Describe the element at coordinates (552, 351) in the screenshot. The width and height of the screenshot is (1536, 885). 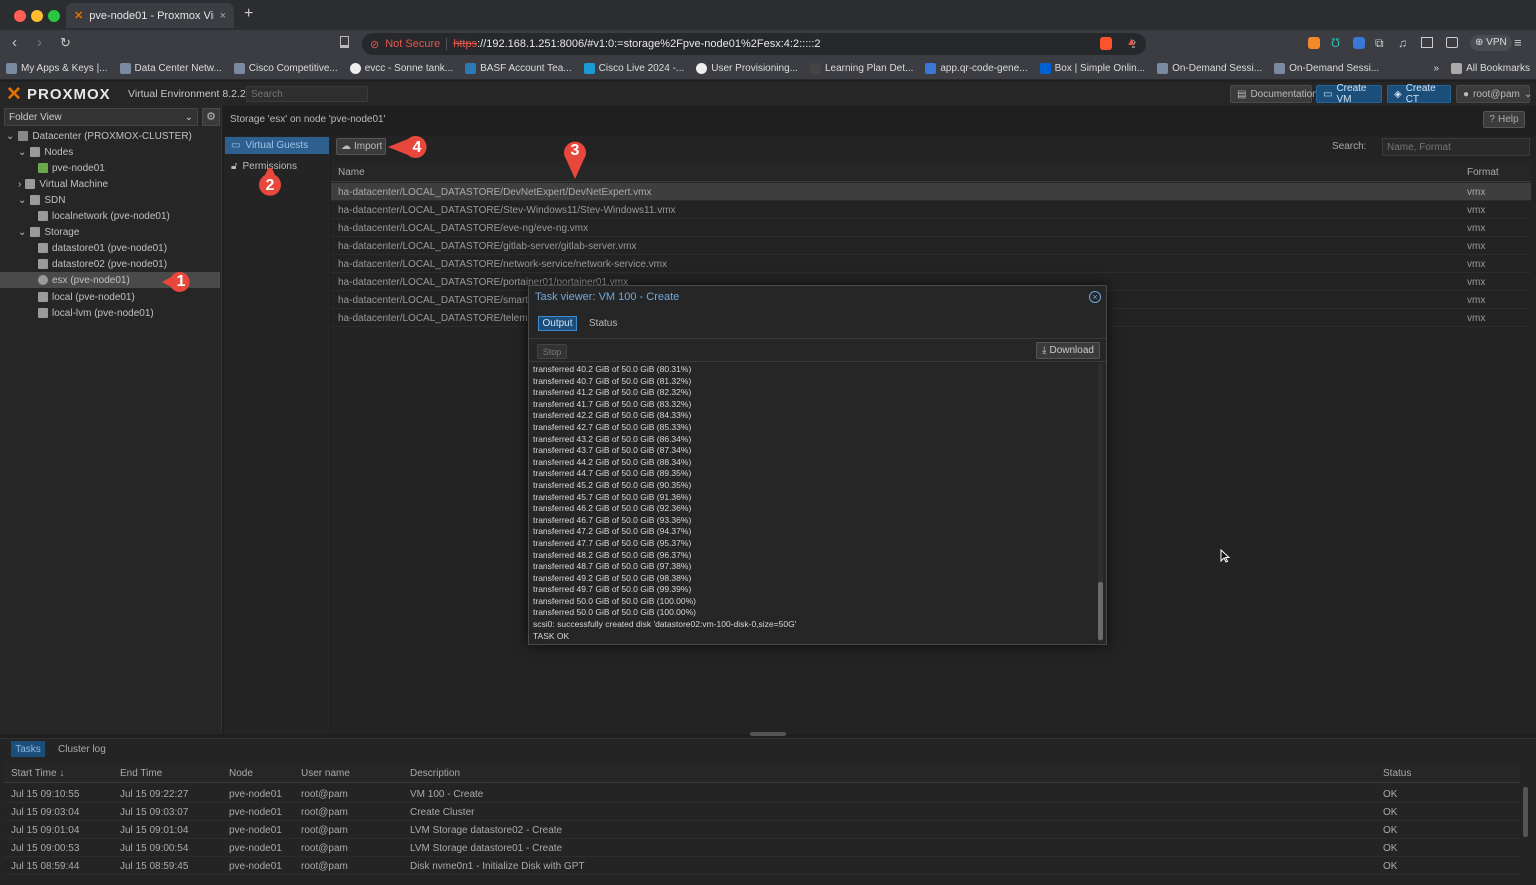
I see `stop-button: Stop` at that location.